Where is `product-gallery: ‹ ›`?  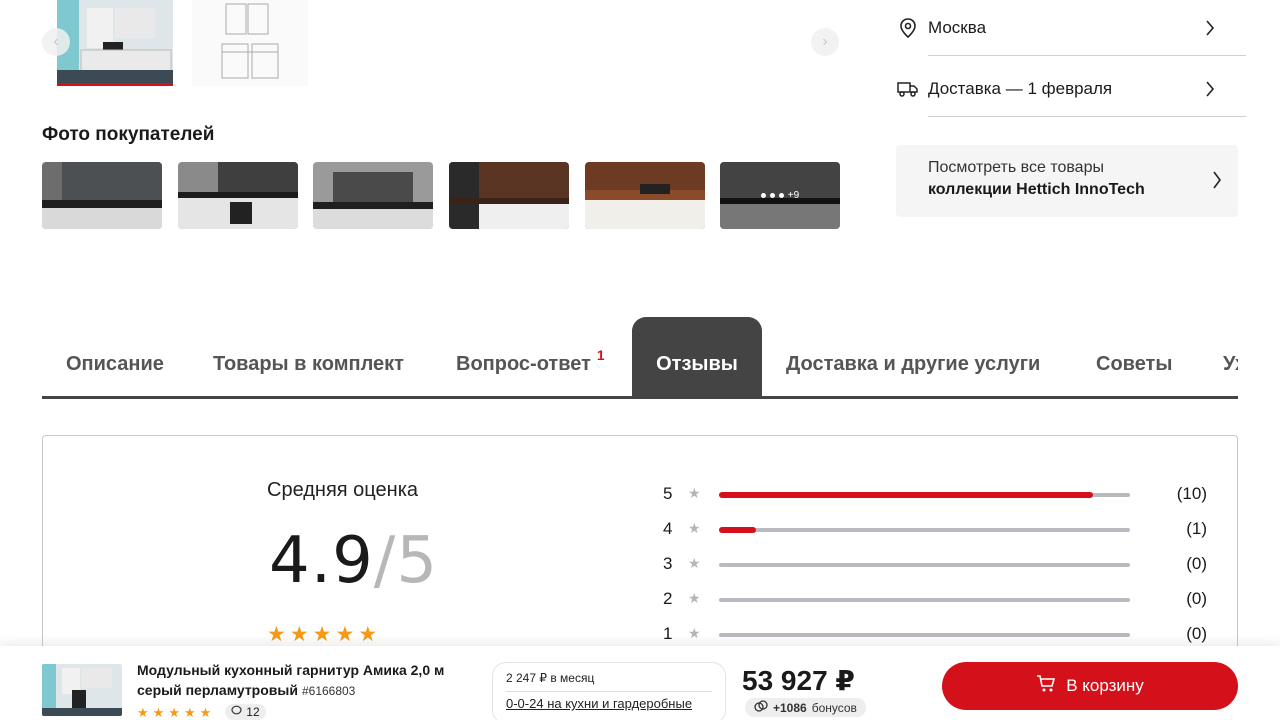
product-gallery: ‹ › is located at coordinates (442, 45).